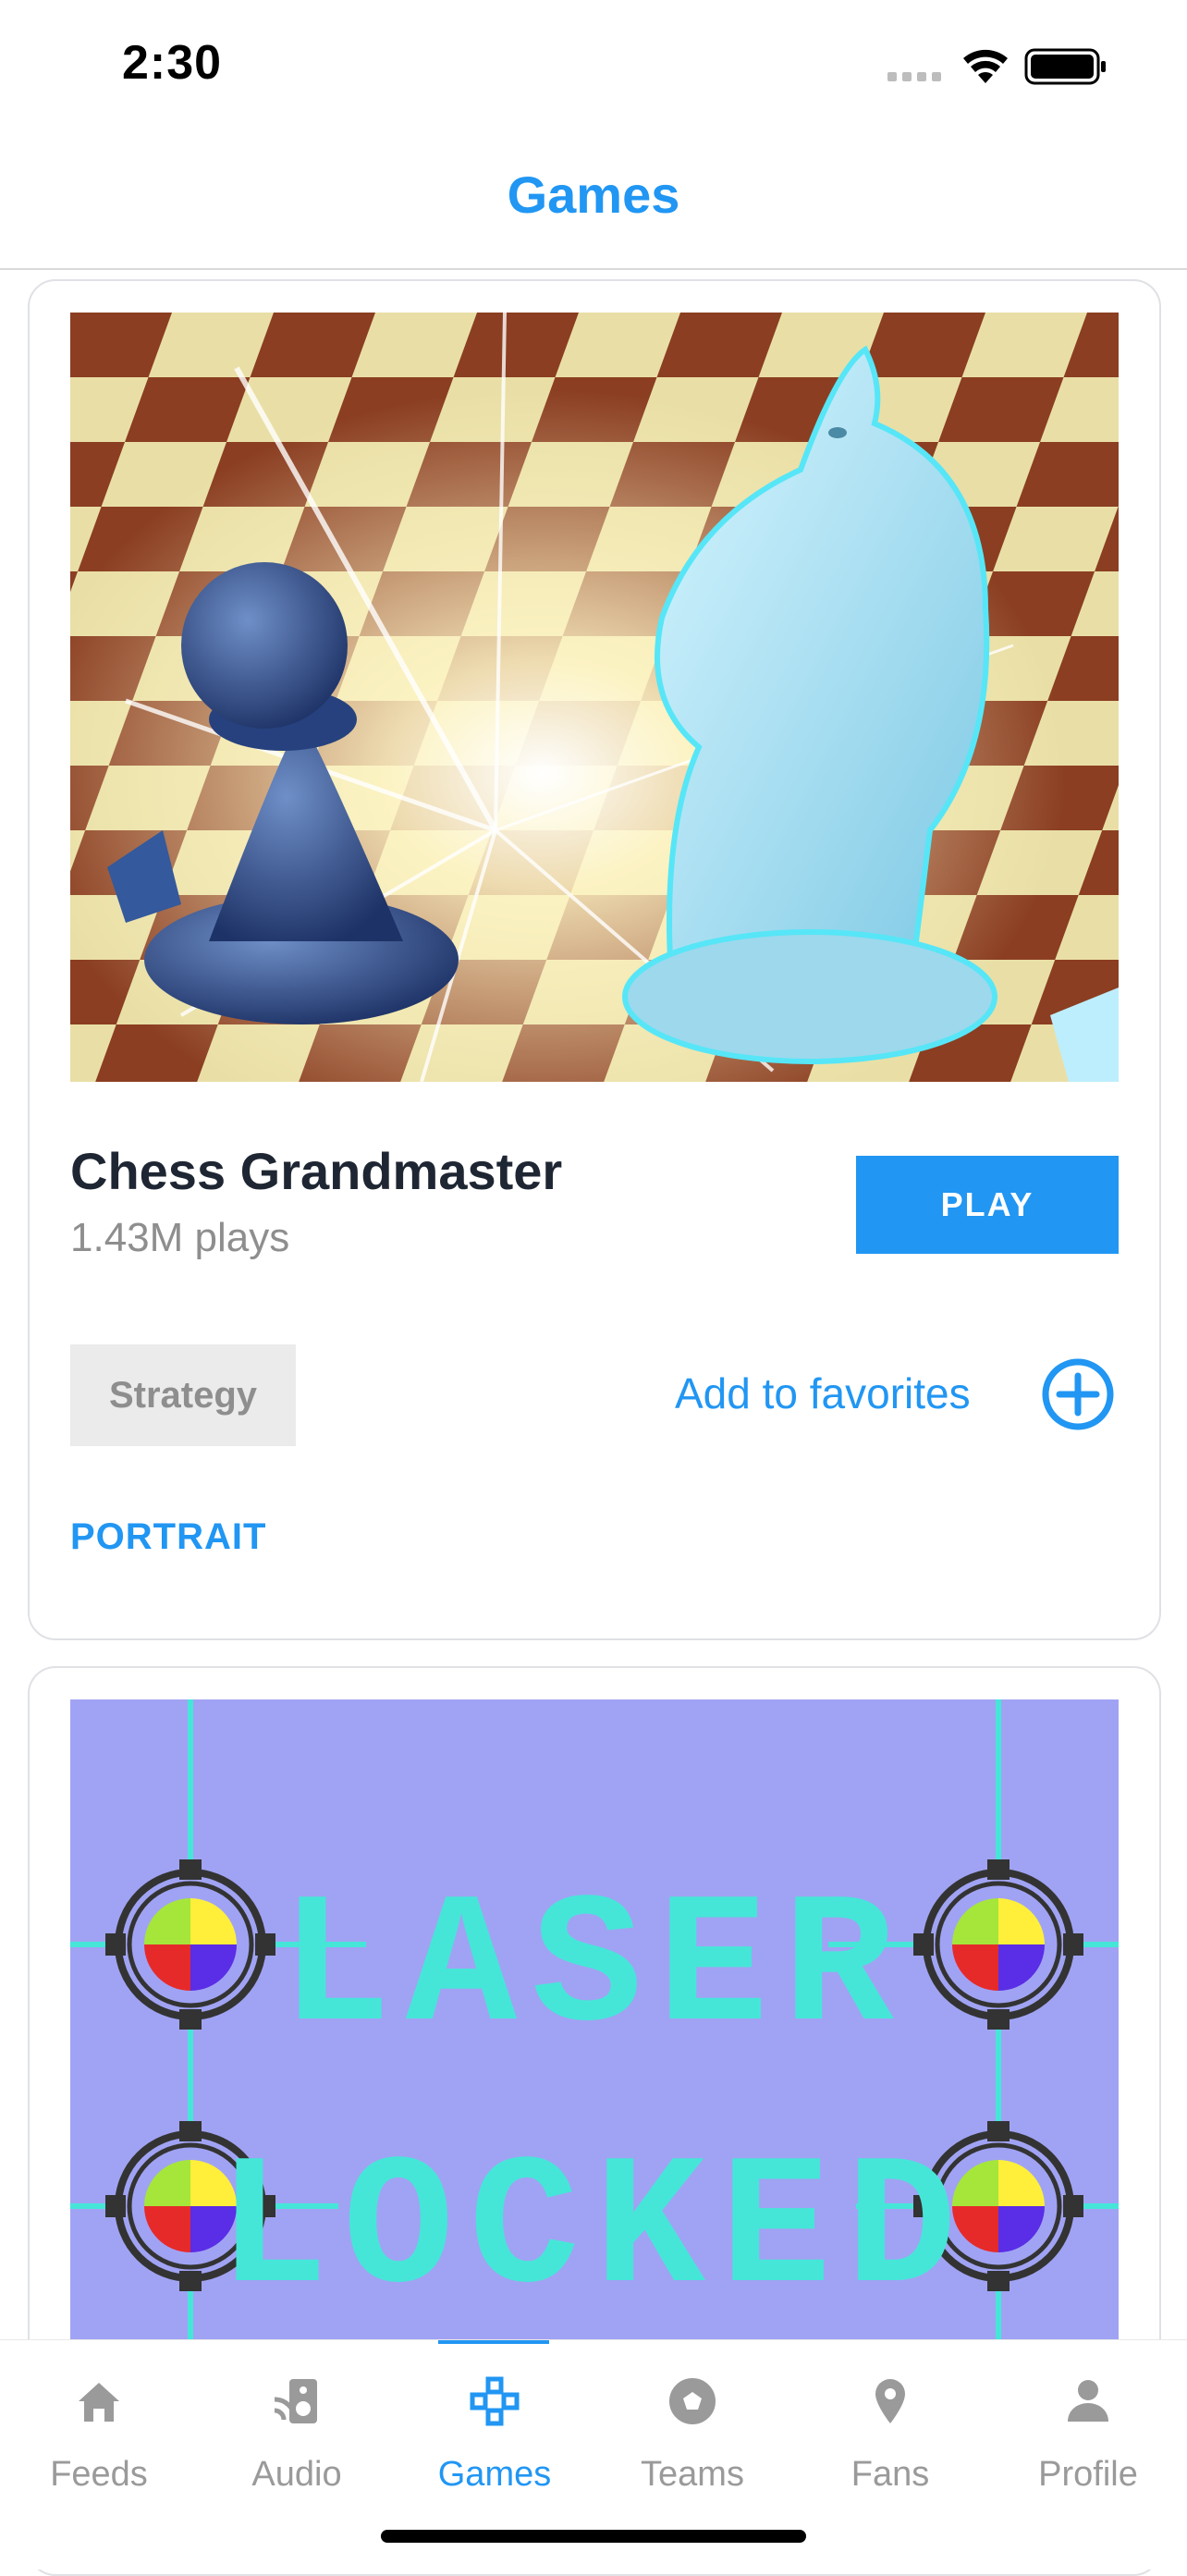 The image size is (1187, 2576). I want to click on add-circle-icon, so click(1078, 1394).